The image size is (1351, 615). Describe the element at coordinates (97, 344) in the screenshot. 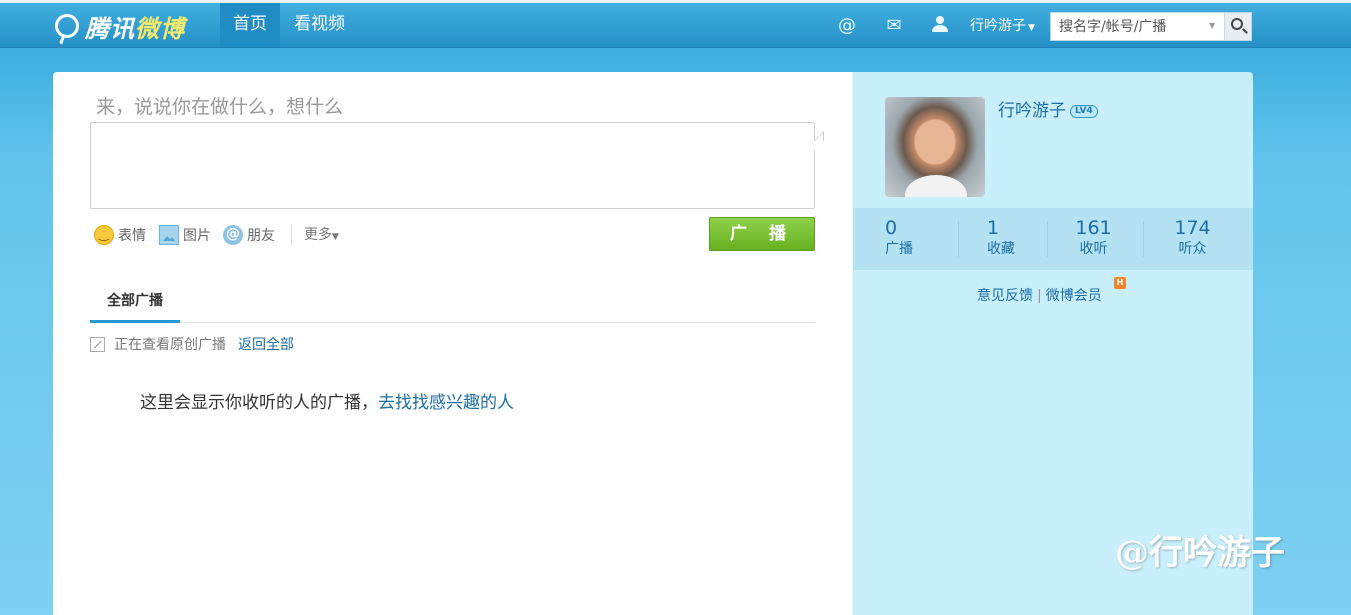

I see `original-icon` at that location.